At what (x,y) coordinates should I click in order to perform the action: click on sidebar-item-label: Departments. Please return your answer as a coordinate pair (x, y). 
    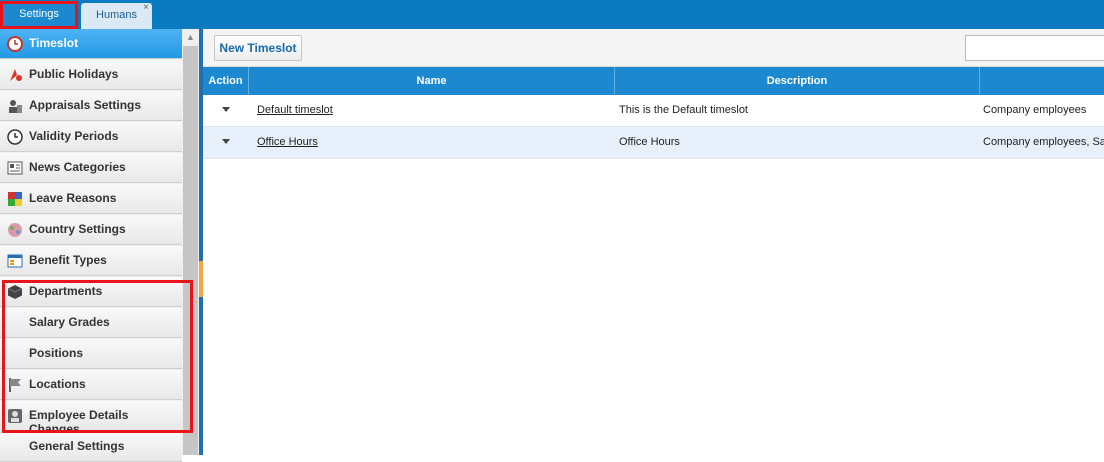
    Looking at the image, I should click on (66, 291).